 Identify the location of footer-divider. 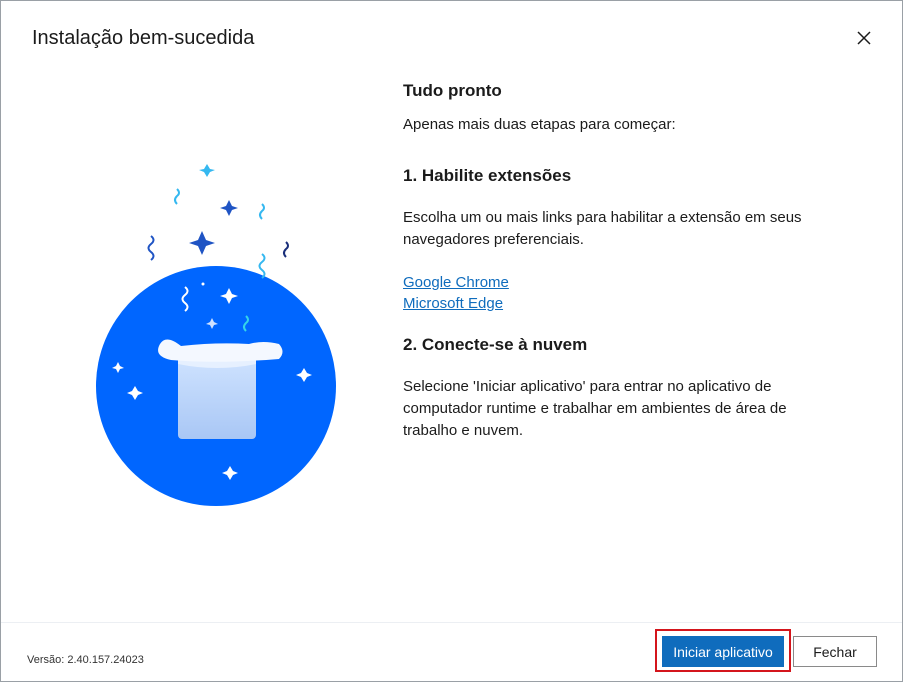
(451, 622).